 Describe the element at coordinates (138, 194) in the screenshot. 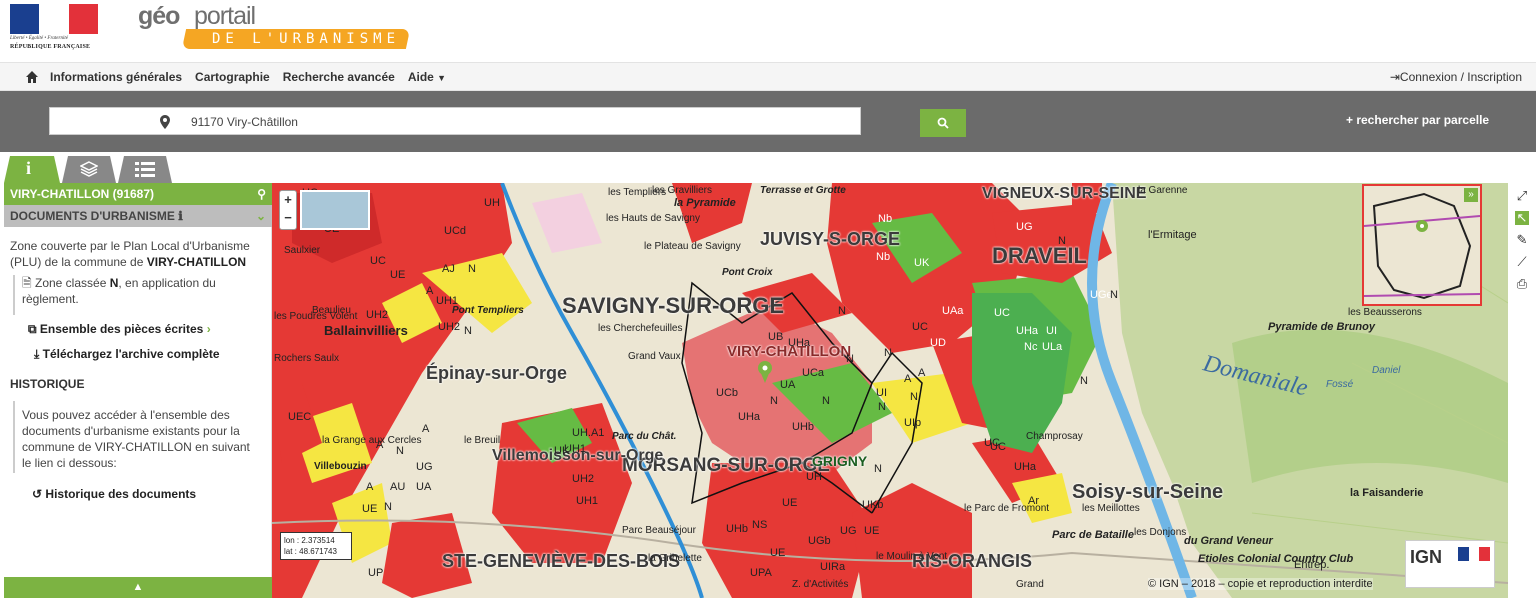

I see `commune-header: VIRY-CHATILLON (91687) ⚲` at that location.